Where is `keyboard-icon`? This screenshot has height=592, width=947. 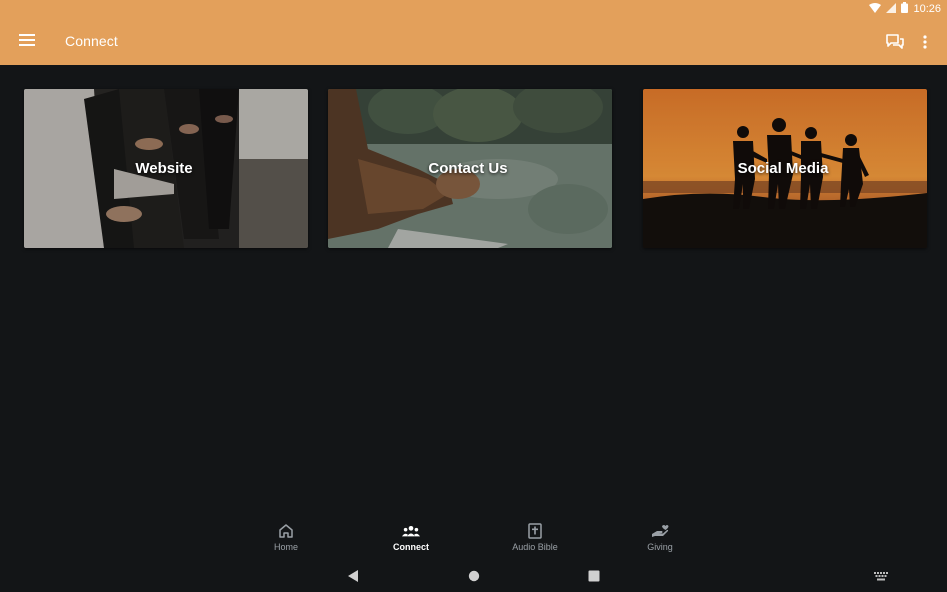 keyboard-icon is located at coordinates (881, 575).